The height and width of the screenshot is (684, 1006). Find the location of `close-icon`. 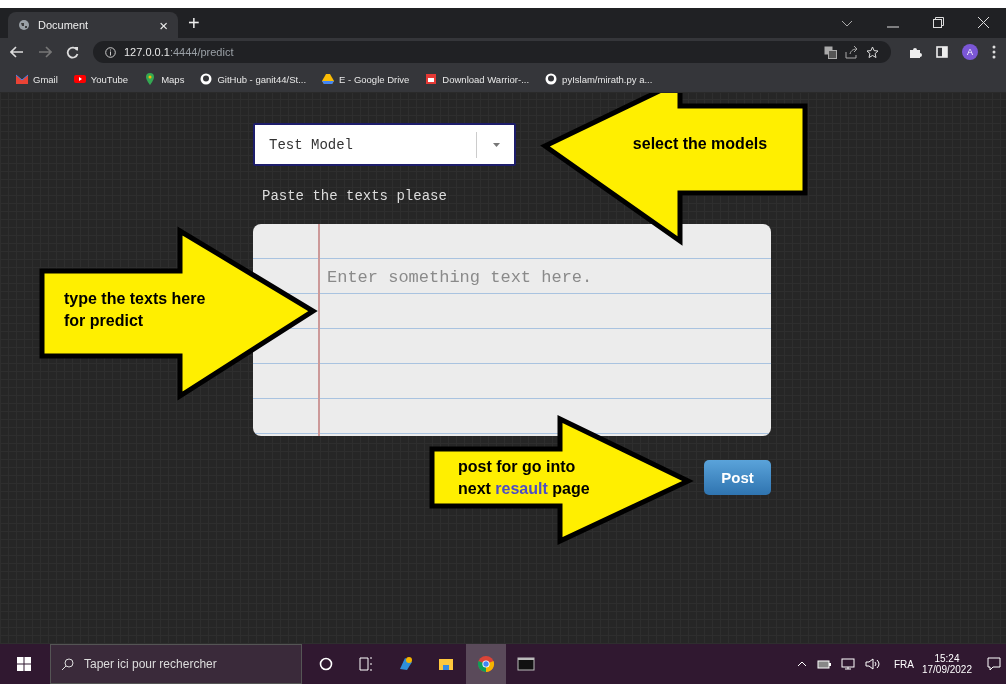

close-icon is located at coordinates (983, 22).